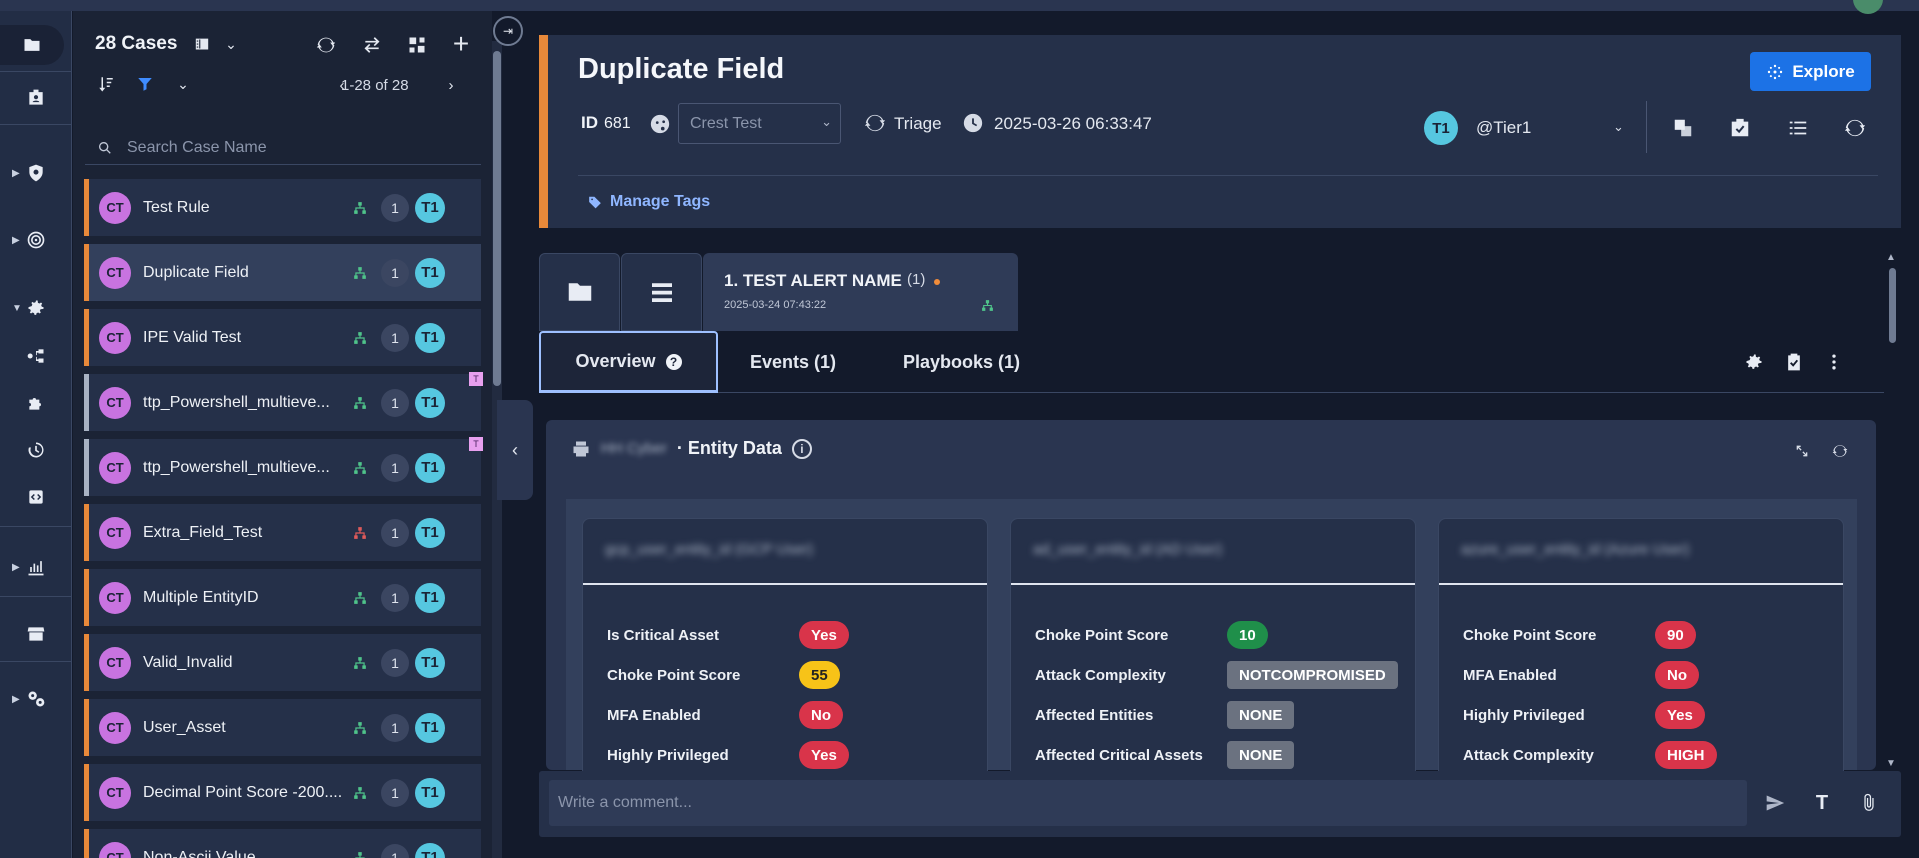 The height and width of the screenshot is (858, 1919). I want to click on case-row: CT User_Asset 1 T1, so click(282, 727).